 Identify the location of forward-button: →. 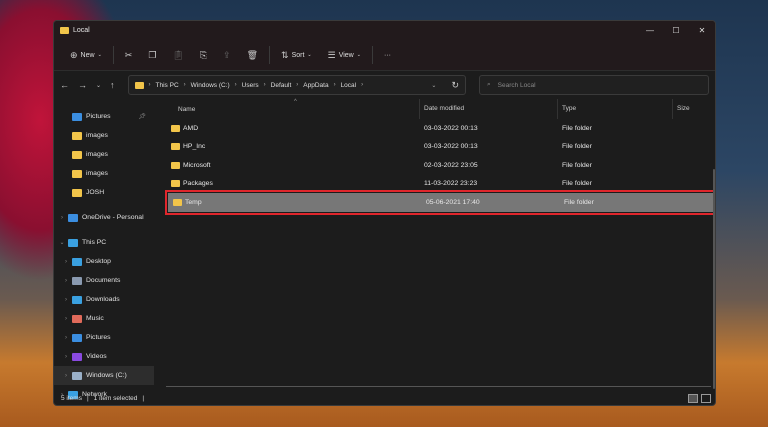
(82, 85).